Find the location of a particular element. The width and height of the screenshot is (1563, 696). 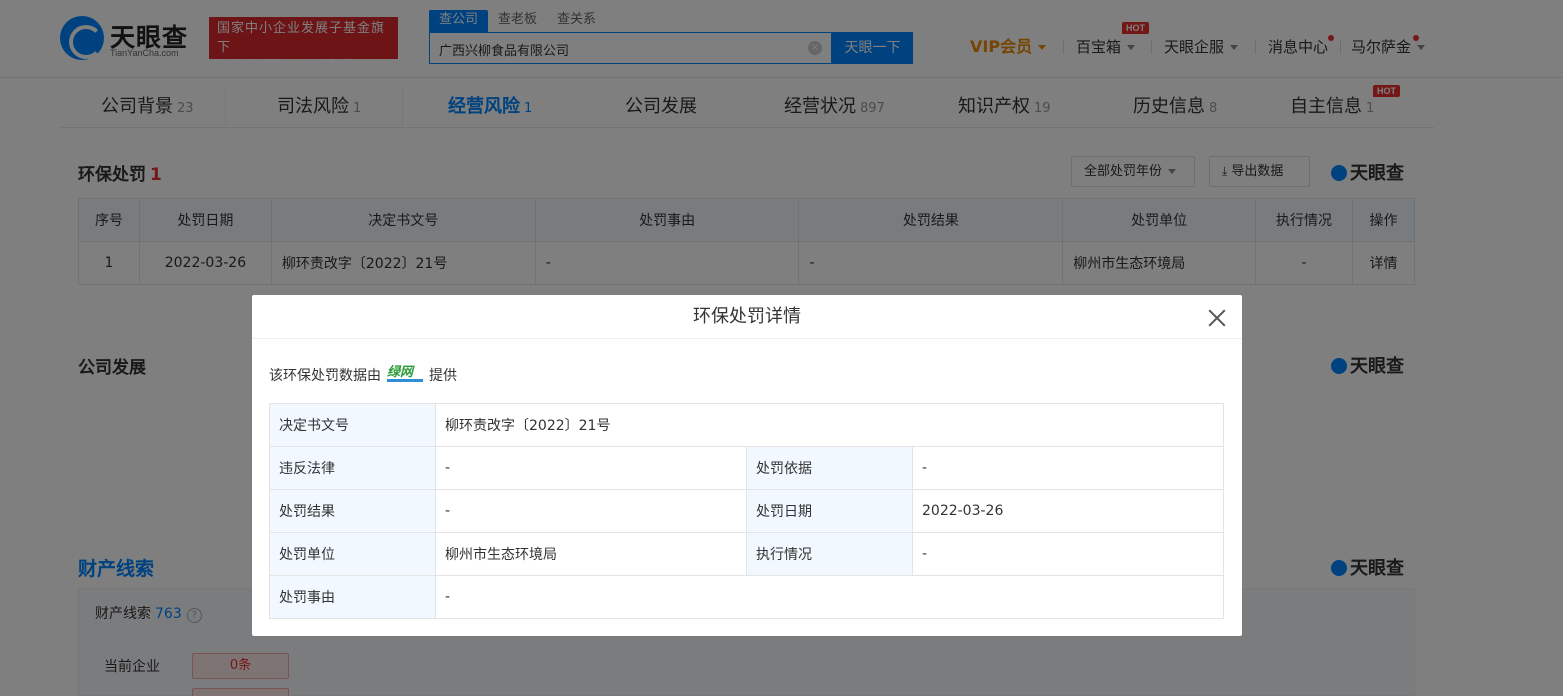

data-source-line: 该环保处罚数据由 绿网 提供 is located at coordinates (363, 375).